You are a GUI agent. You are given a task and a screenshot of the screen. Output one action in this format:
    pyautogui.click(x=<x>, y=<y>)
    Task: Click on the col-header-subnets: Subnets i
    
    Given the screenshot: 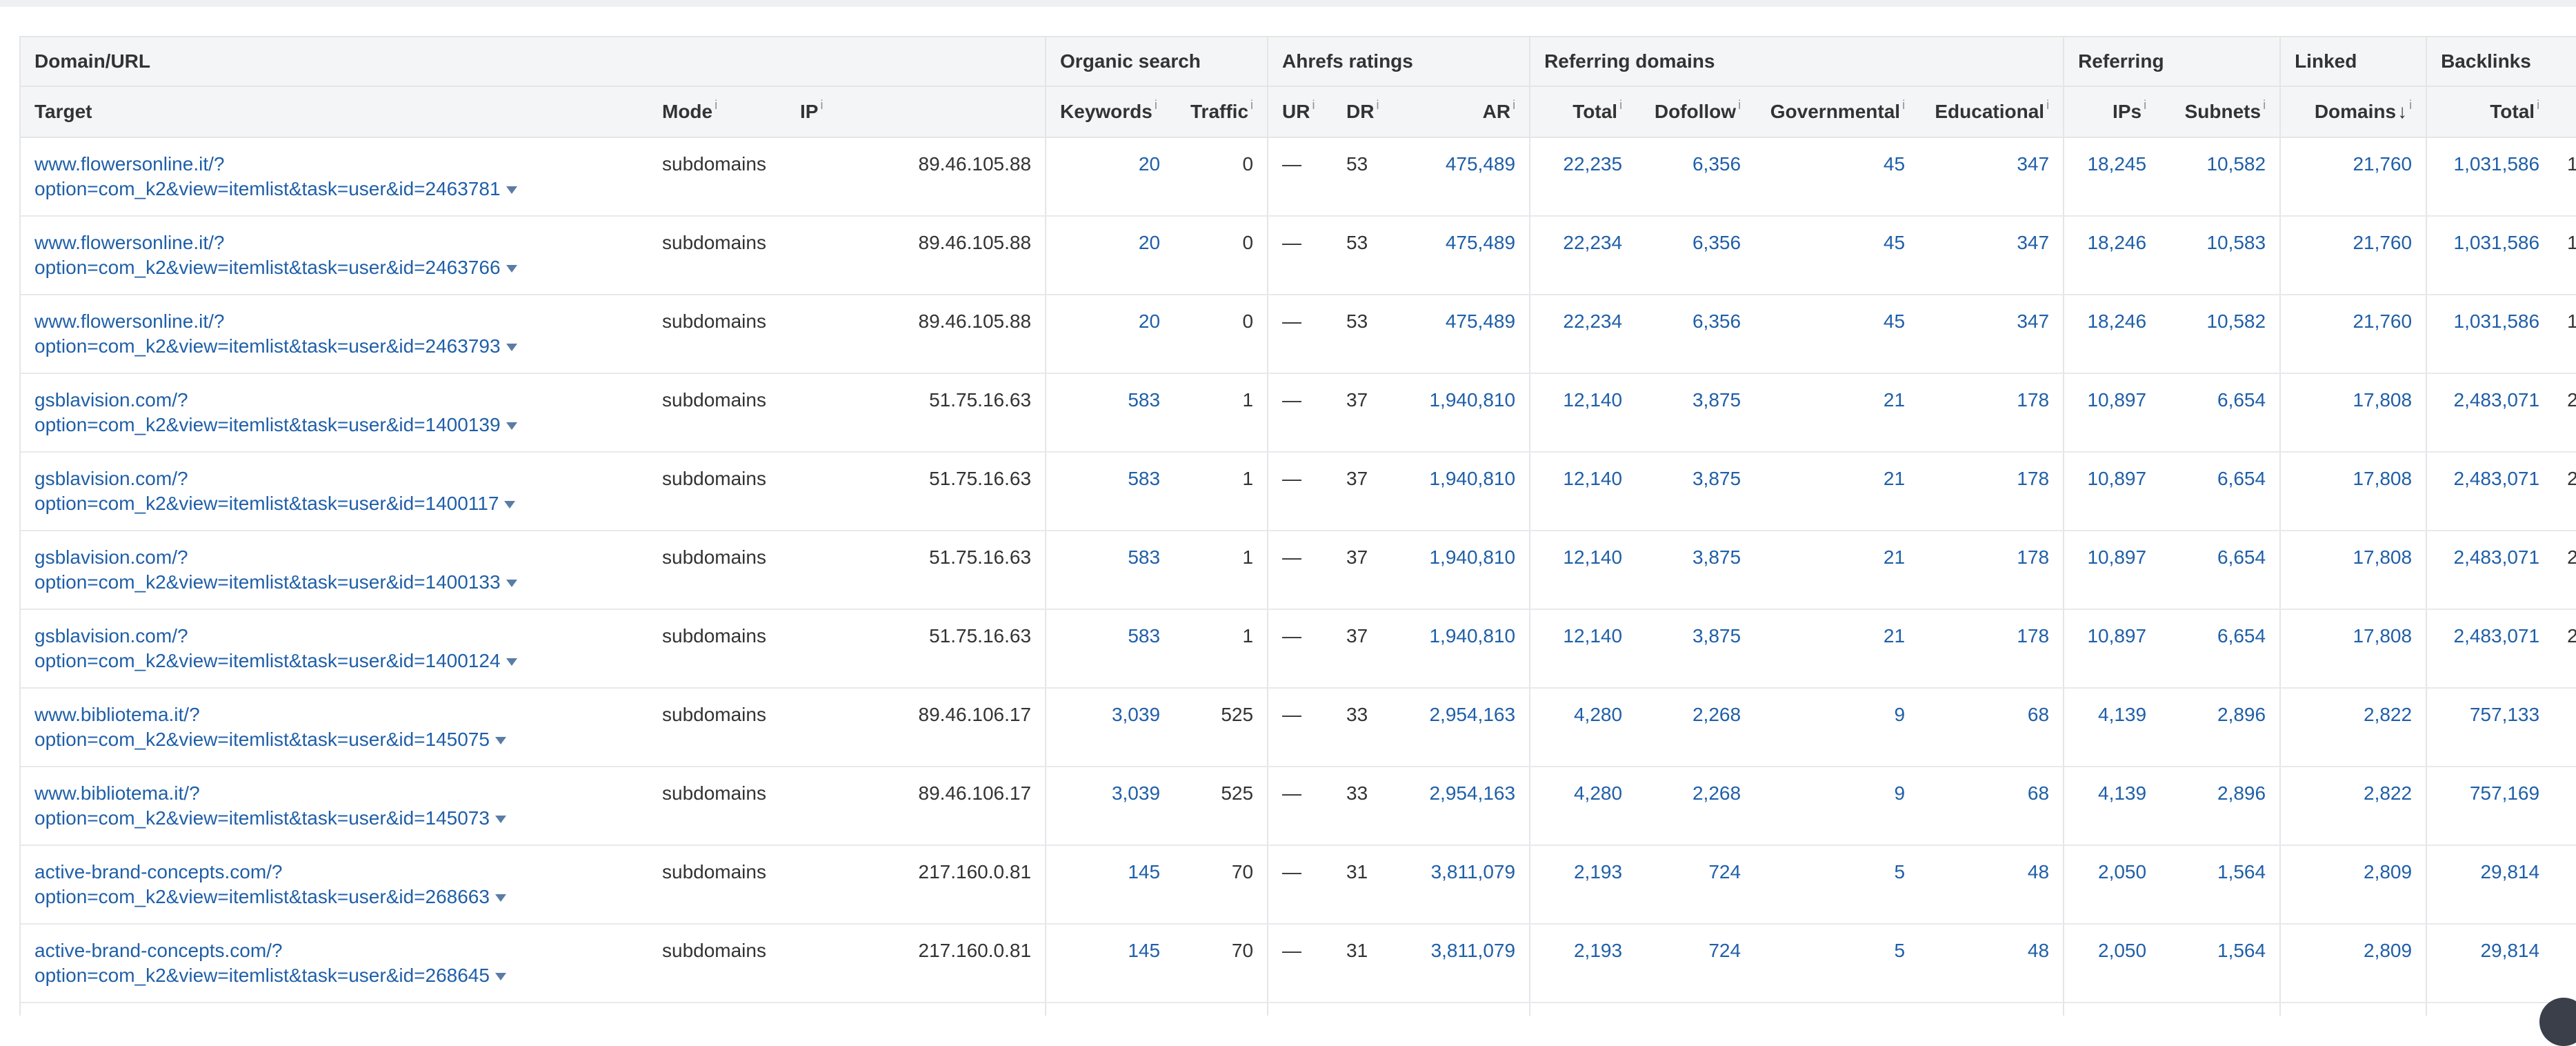 What is the action you would take?
    pyautogui.click(x=2220, y=112)
    